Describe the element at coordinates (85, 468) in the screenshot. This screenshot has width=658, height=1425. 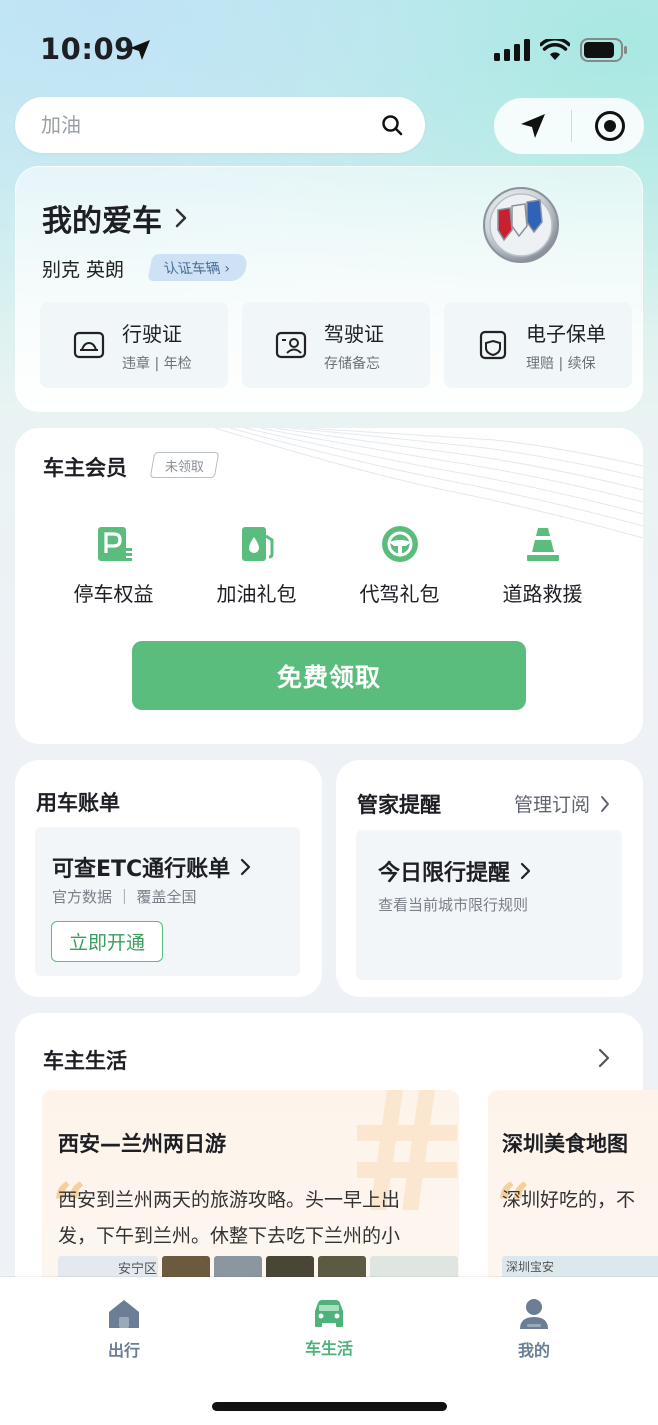
I see `membership-title: 车主会员` at that location.